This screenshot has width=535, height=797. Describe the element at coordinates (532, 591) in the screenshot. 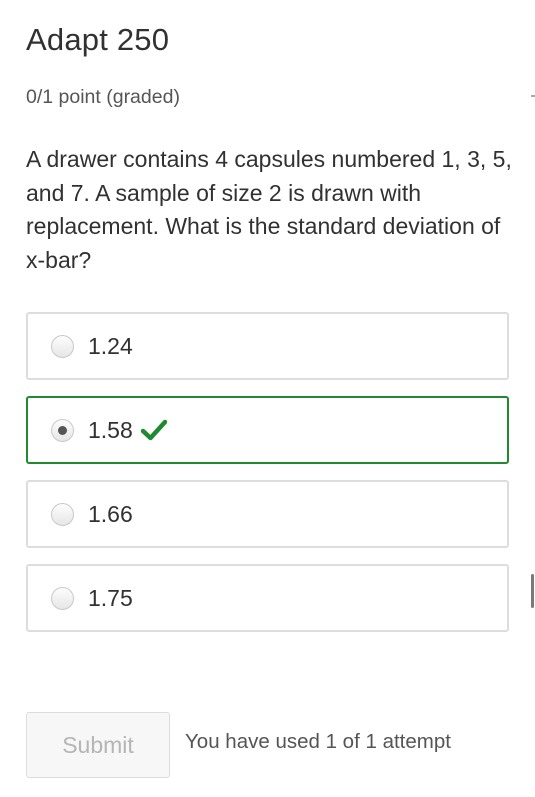

I see `scrollbar-thumb` at that location.